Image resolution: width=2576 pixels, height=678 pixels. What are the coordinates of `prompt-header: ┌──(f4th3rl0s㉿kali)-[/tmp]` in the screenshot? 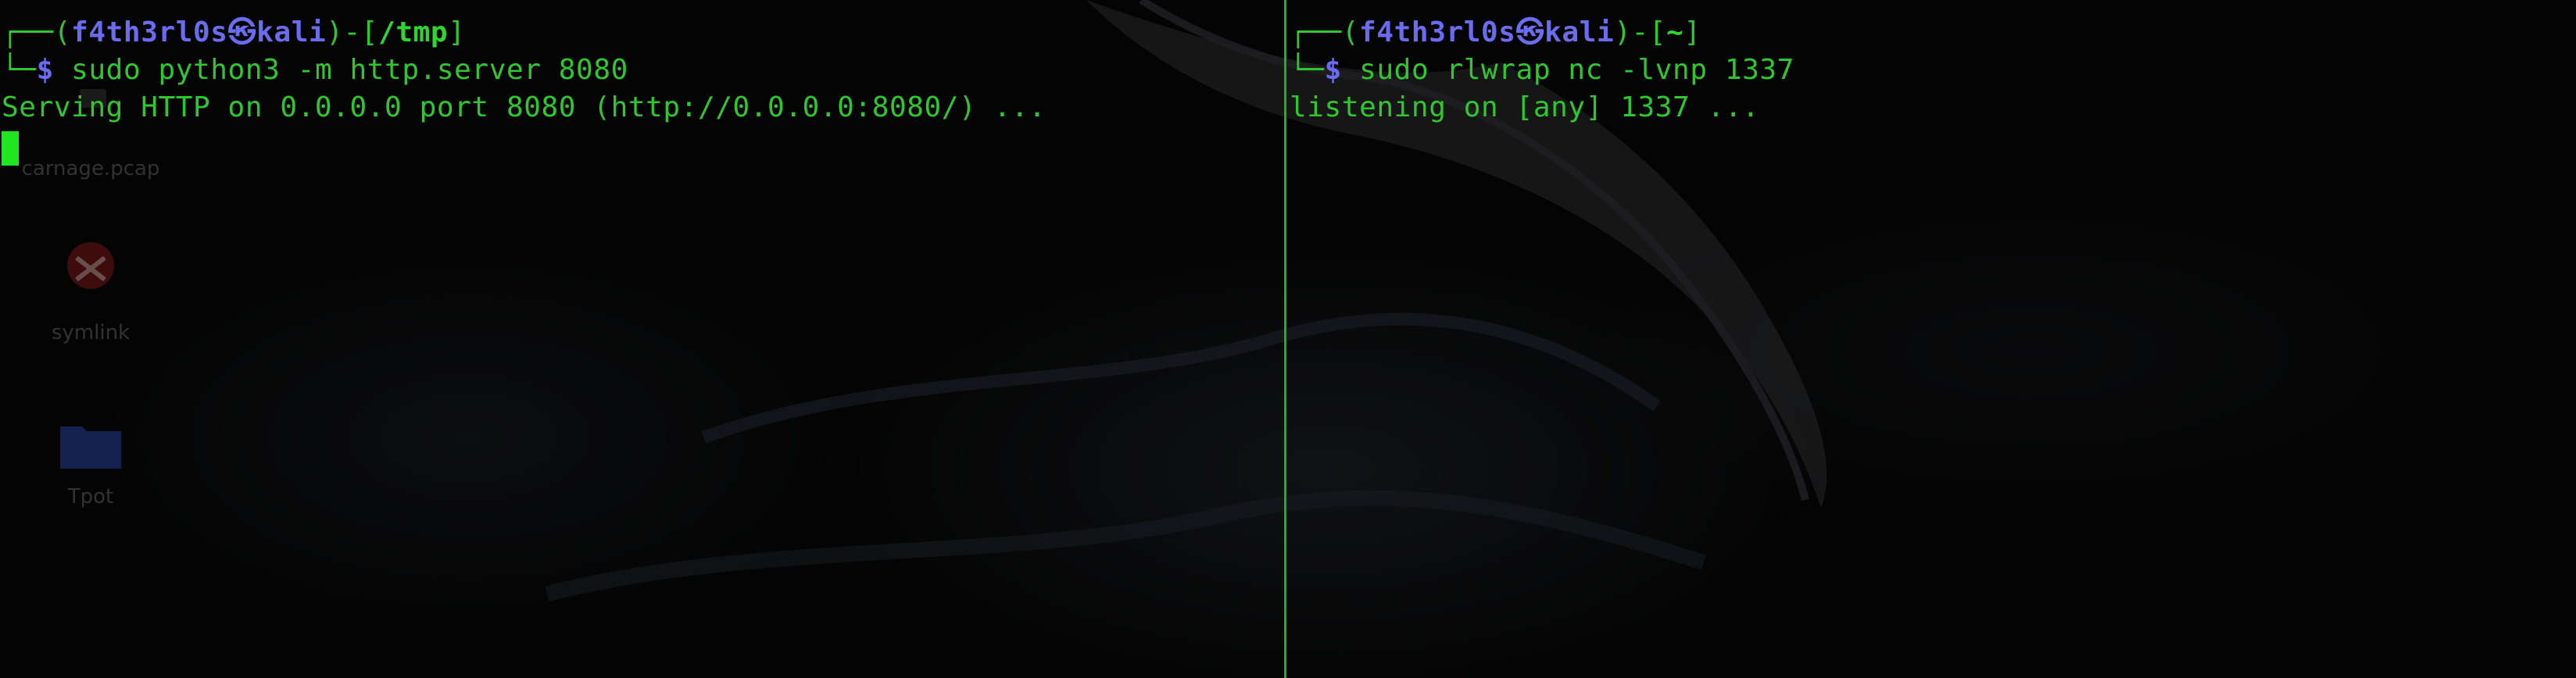 It's located at (234, 32).